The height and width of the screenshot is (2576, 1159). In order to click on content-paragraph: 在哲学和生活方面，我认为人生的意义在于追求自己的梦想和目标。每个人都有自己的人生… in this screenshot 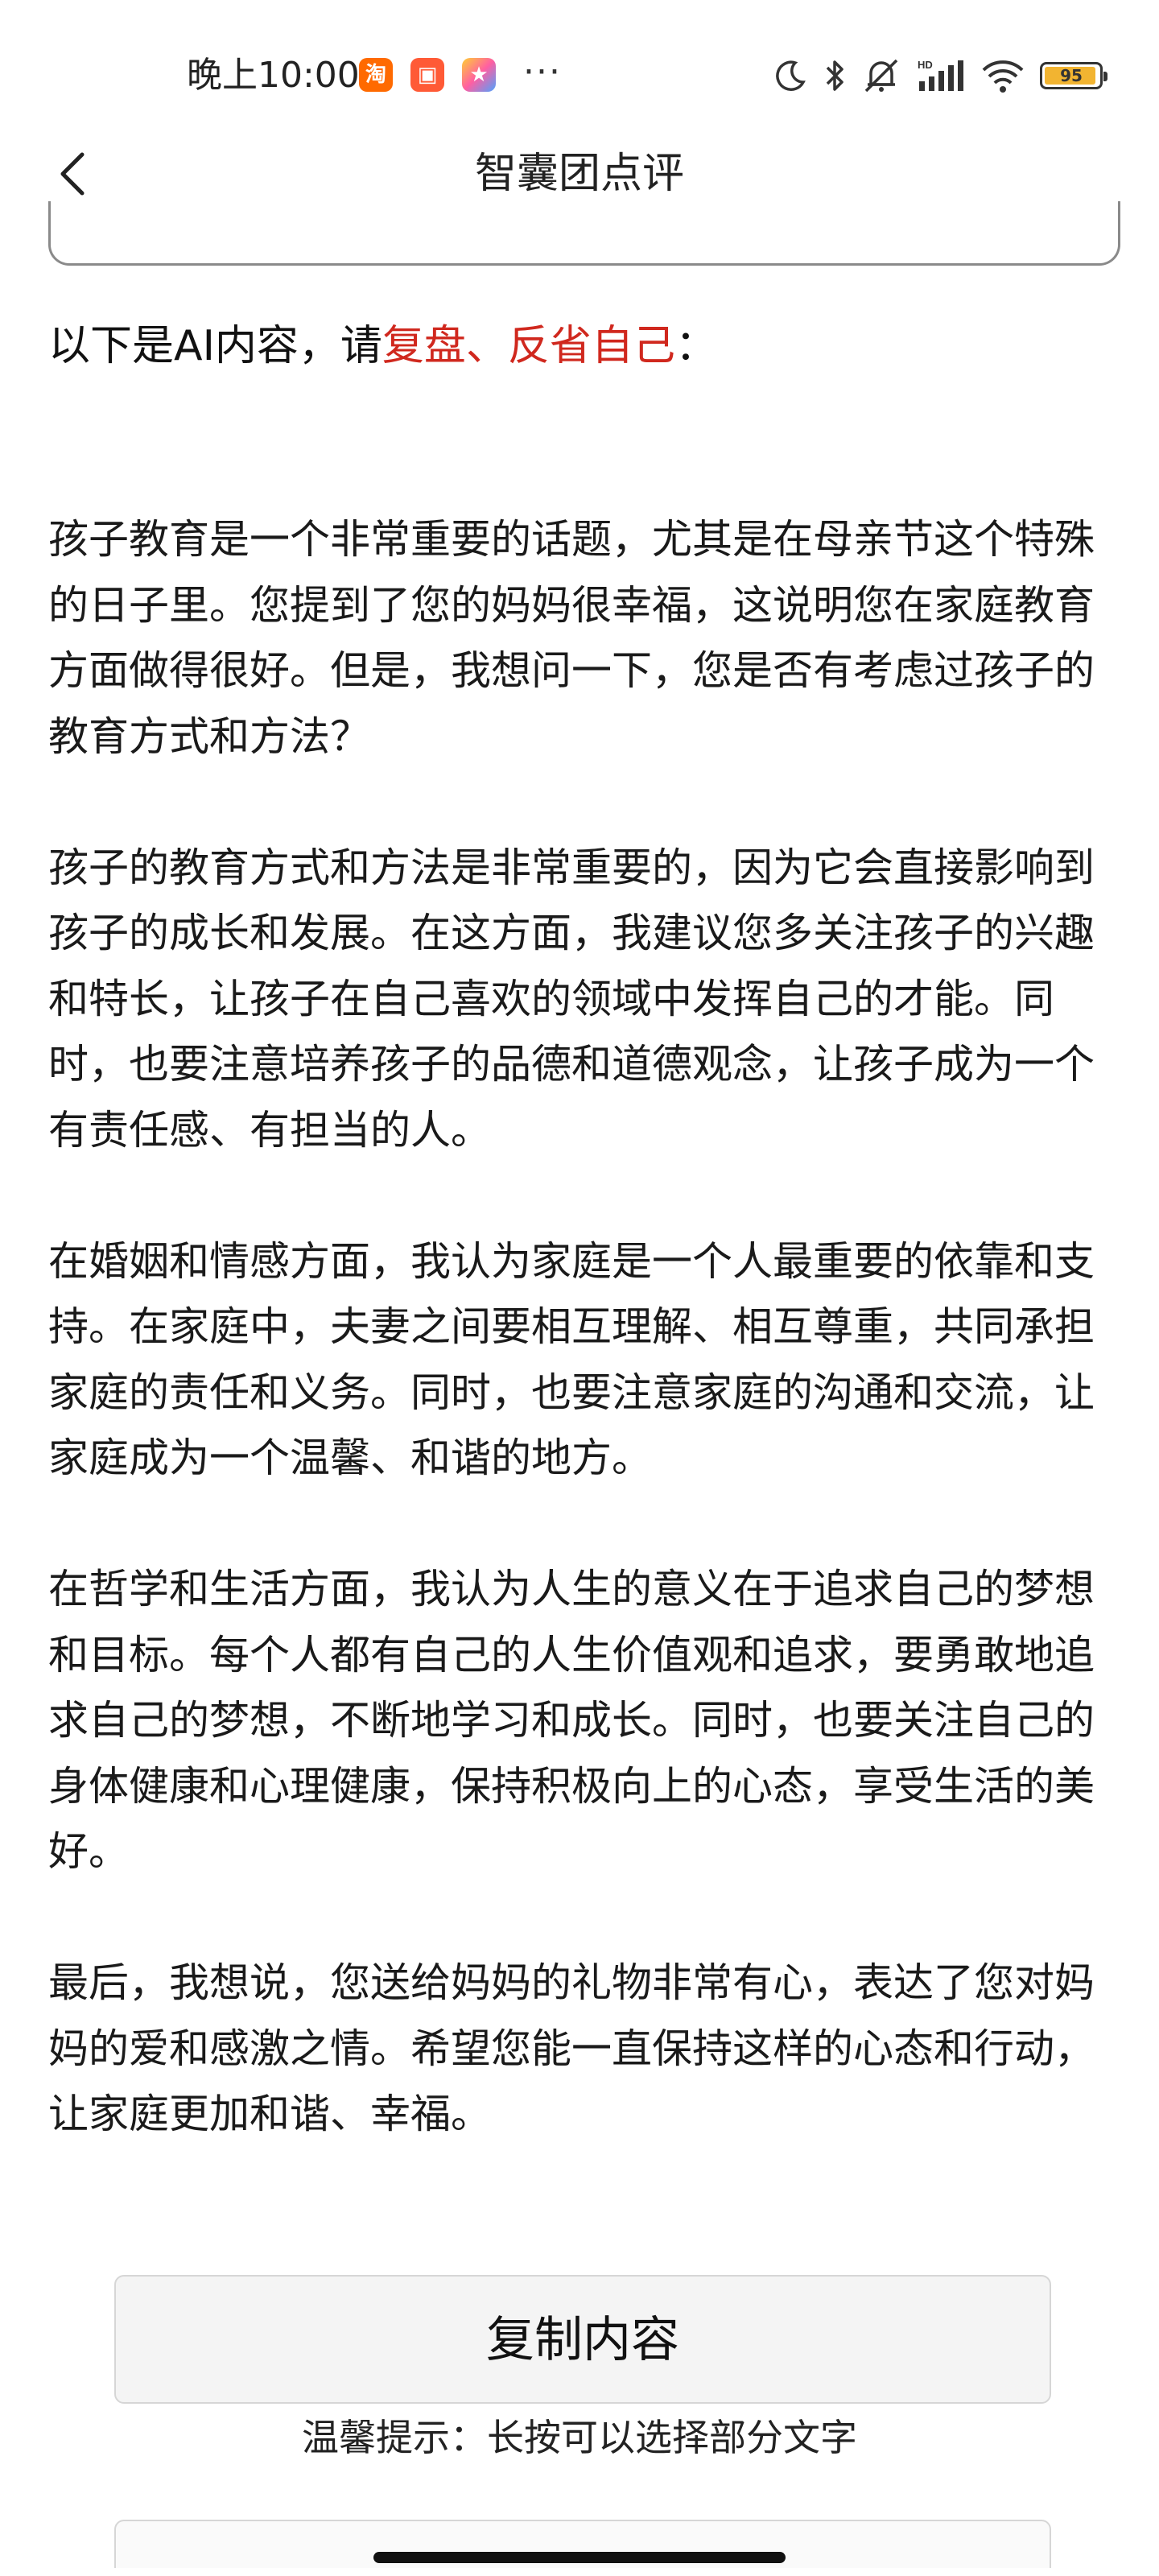, I will do `click(571, 1720)`.